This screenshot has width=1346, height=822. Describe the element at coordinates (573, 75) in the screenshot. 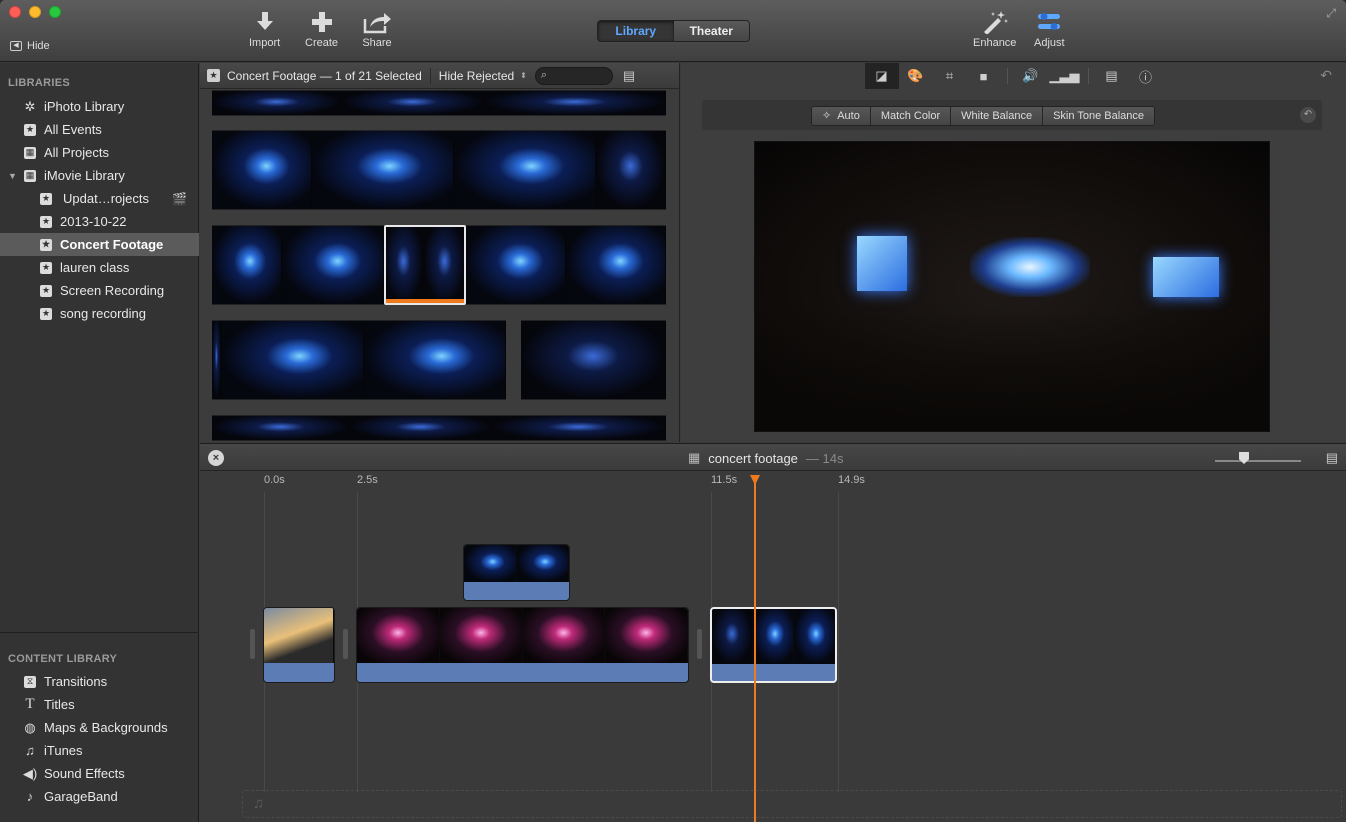

I see `search-field: ⌕` at that location.